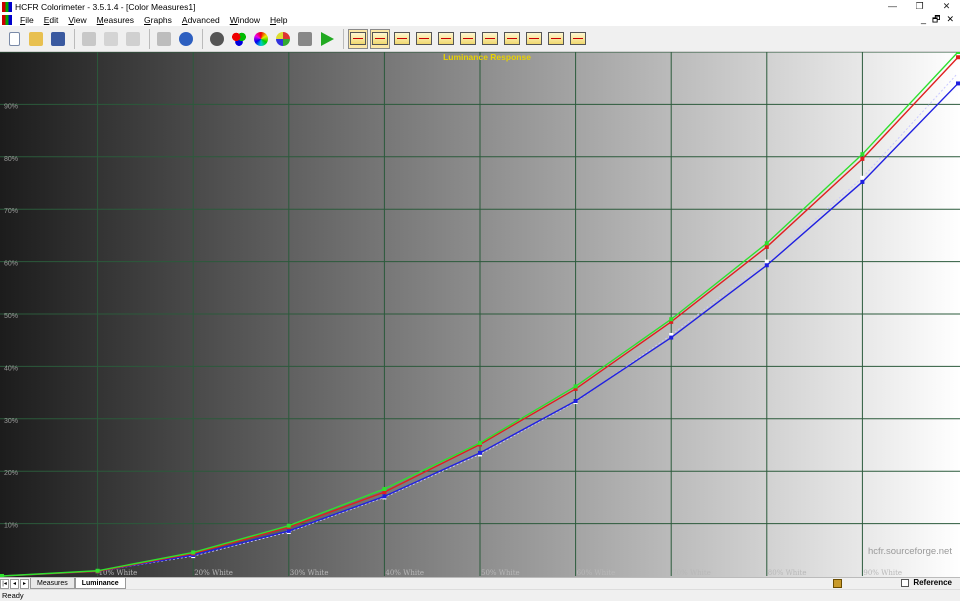 This screenshot has height=601, width=960. I want to click on mdi-restore-button: 🗗, so click(936, 19).